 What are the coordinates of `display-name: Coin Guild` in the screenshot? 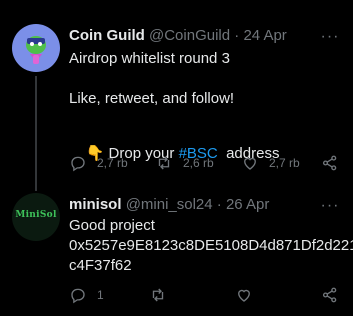 It's located at (107, 35).